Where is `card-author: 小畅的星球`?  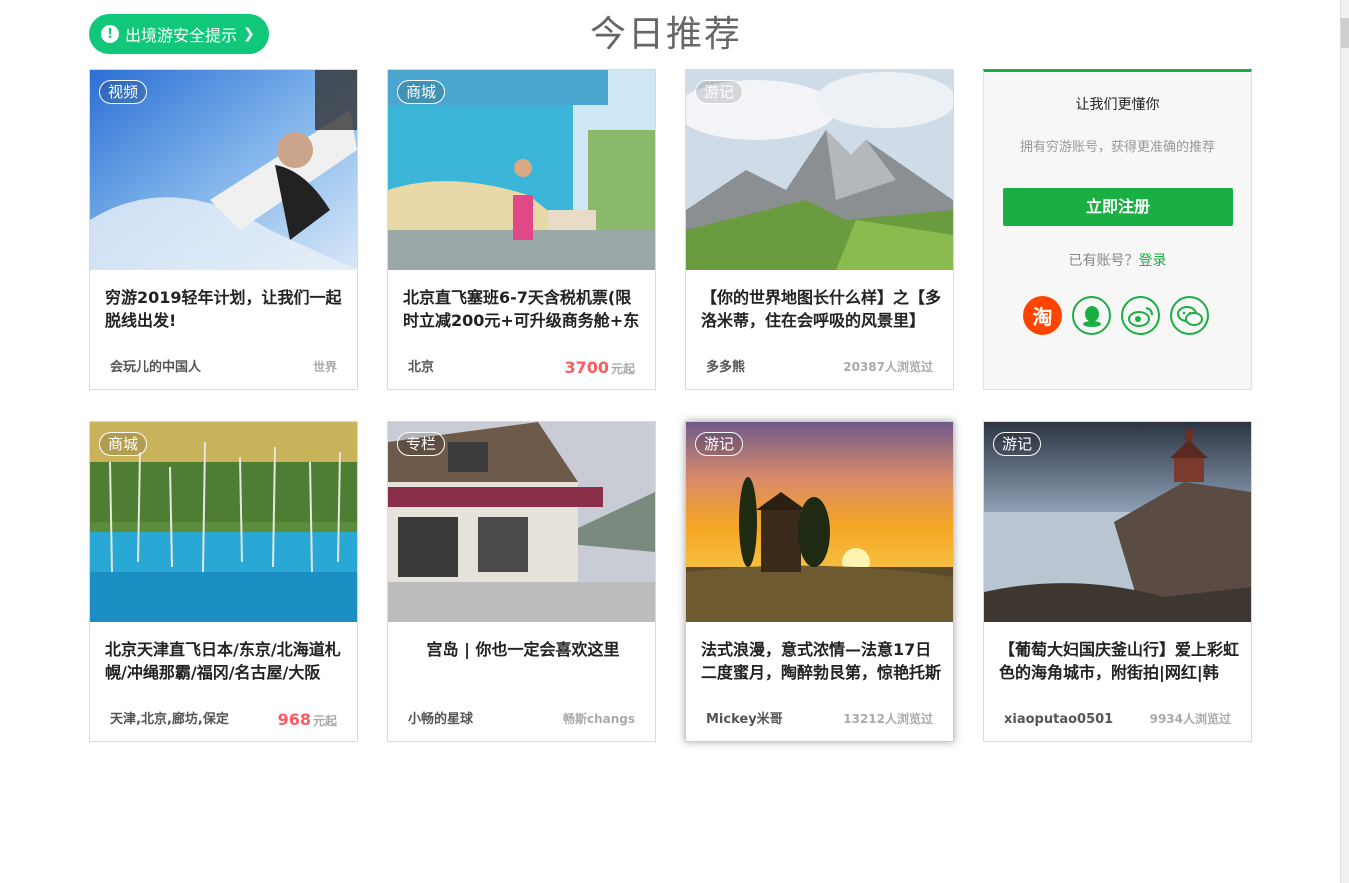 card-author: 小畅的星球 is located at coordinates (441, 719).